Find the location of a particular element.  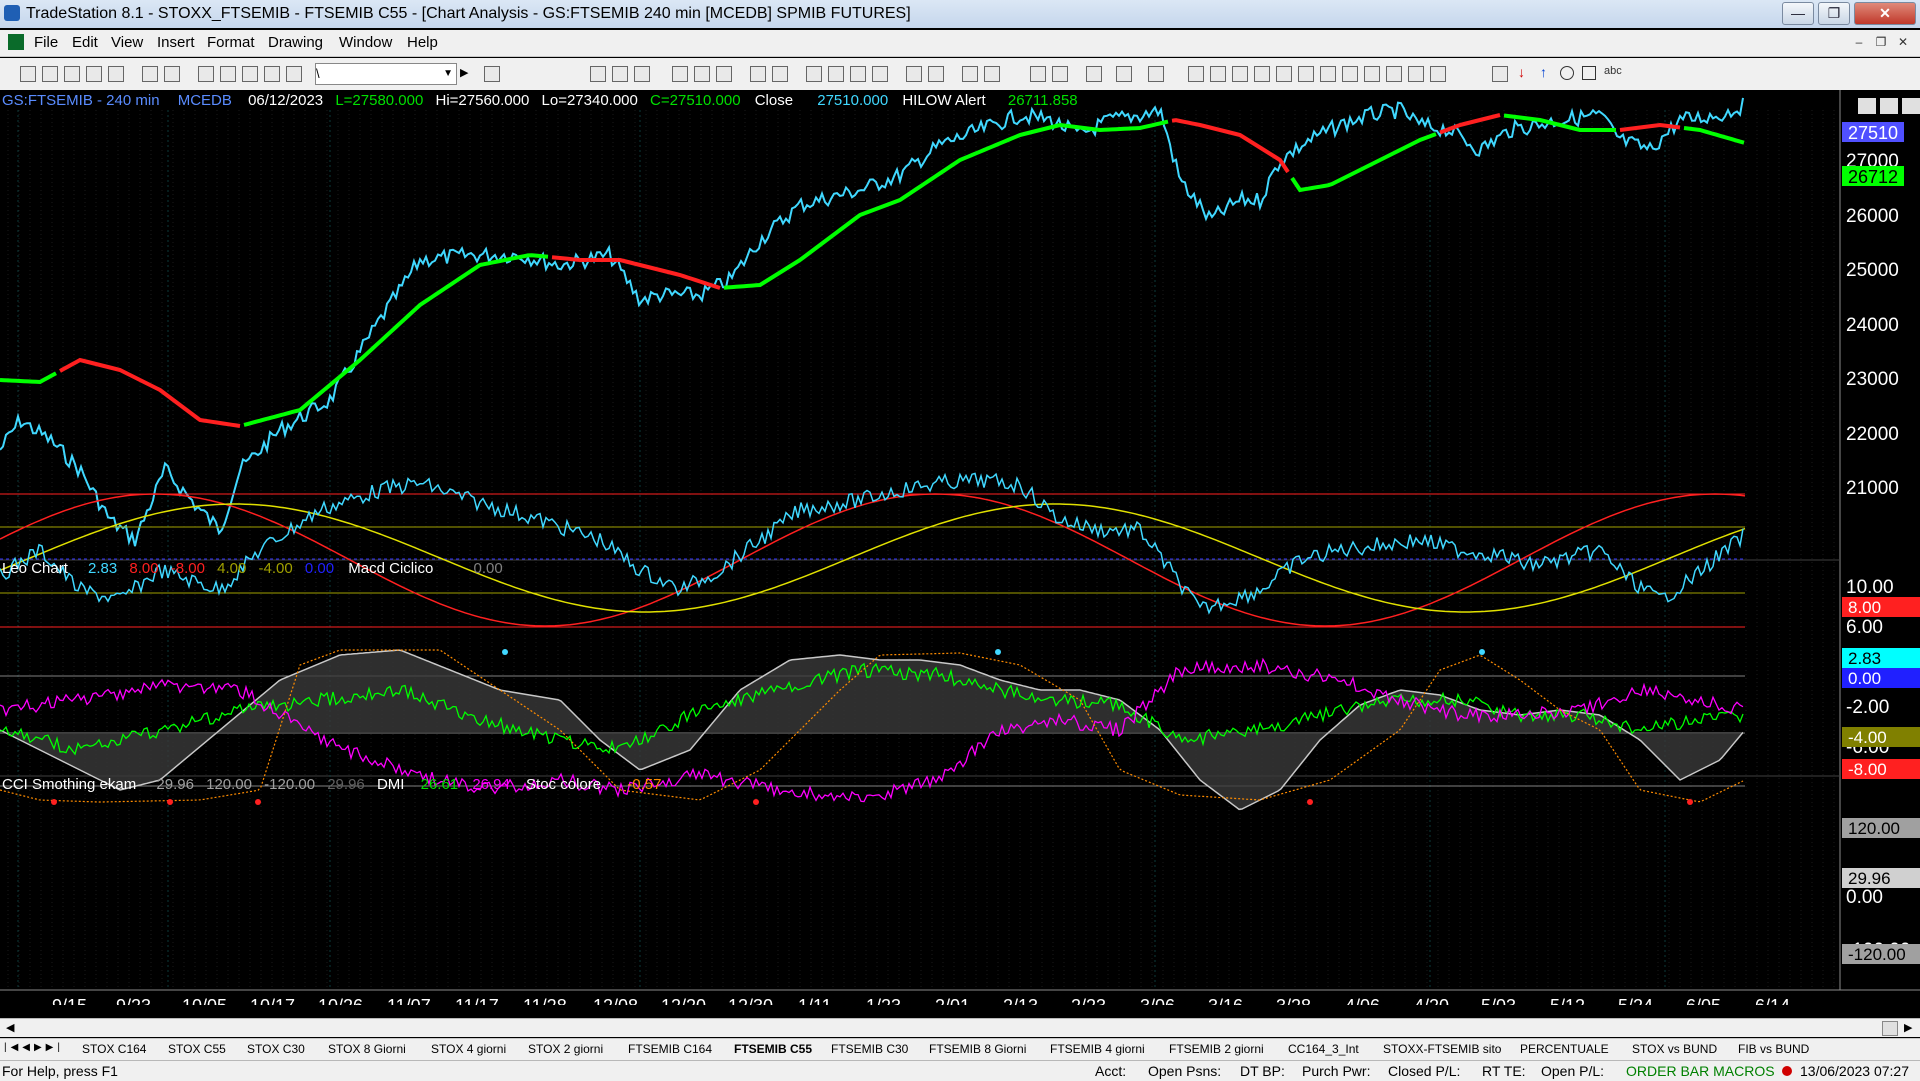

time-axis-label: 5/03 is located at coordinates (1498, 1000).